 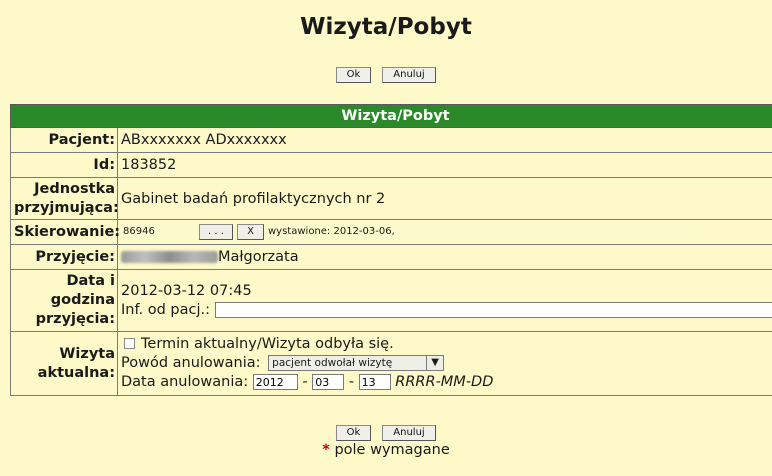 I want to click on date-sep-2: -, so click(x=351, y=382).